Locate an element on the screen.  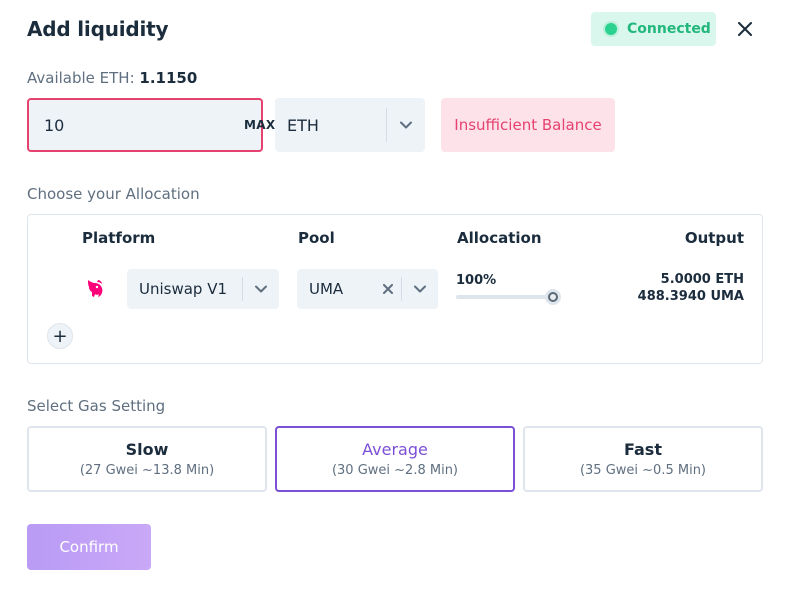
allocation-slider-handle is located at coordinates (553, 297).